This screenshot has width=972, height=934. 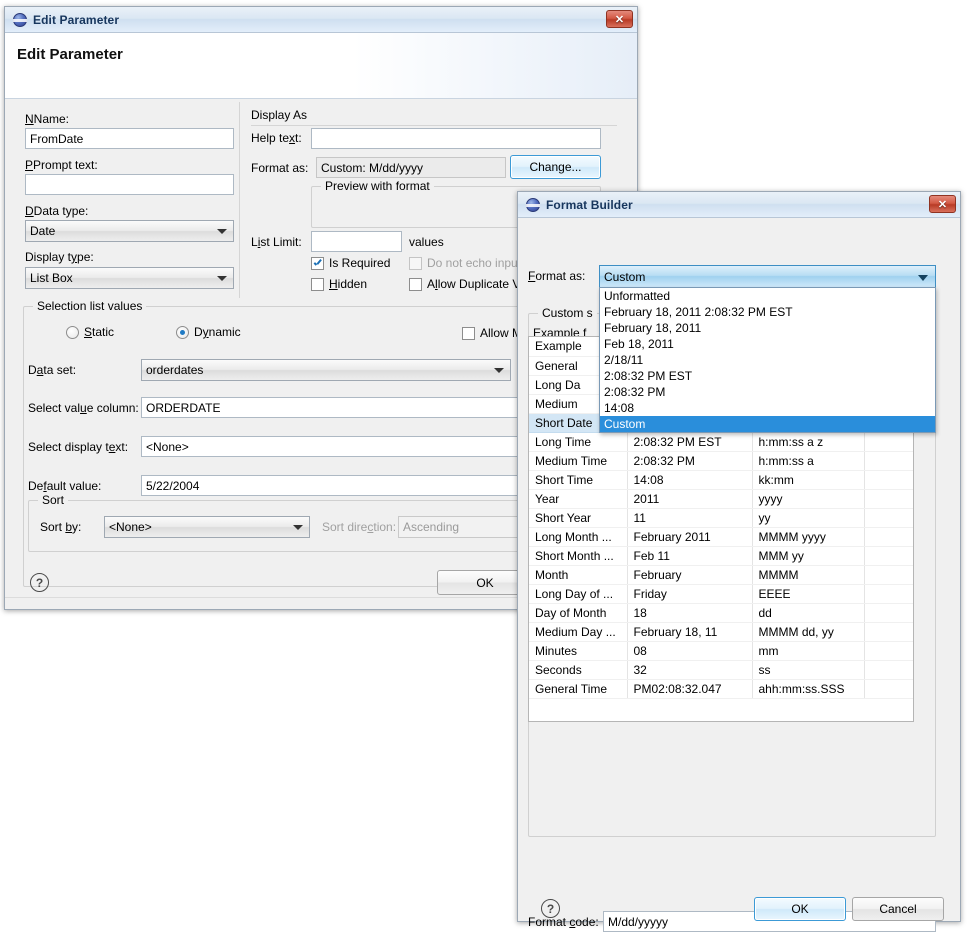 I want to click on table-row: Short Month ... Feb 11 MMM yy, so click(x=721, y=556).